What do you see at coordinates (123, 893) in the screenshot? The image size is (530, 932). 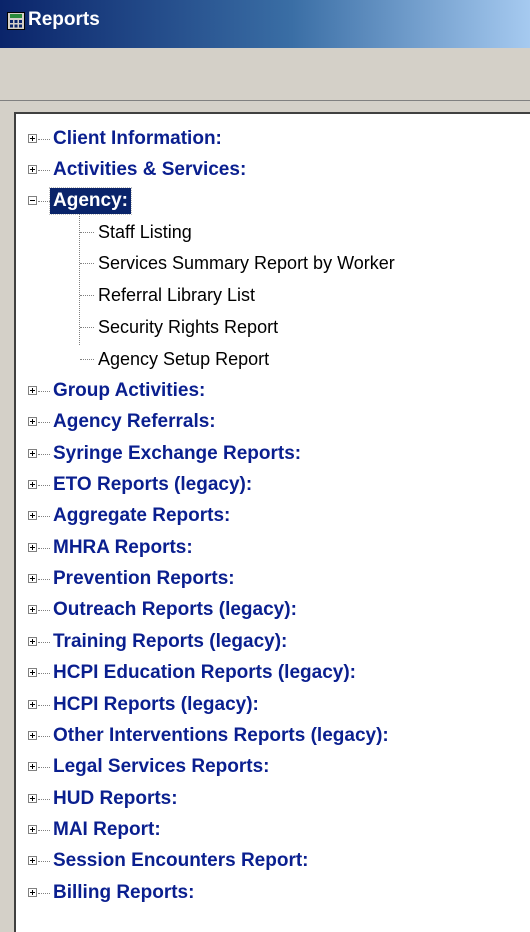 I see `tree-node-label: Billing Reports:` at bounding box center [123, 893].